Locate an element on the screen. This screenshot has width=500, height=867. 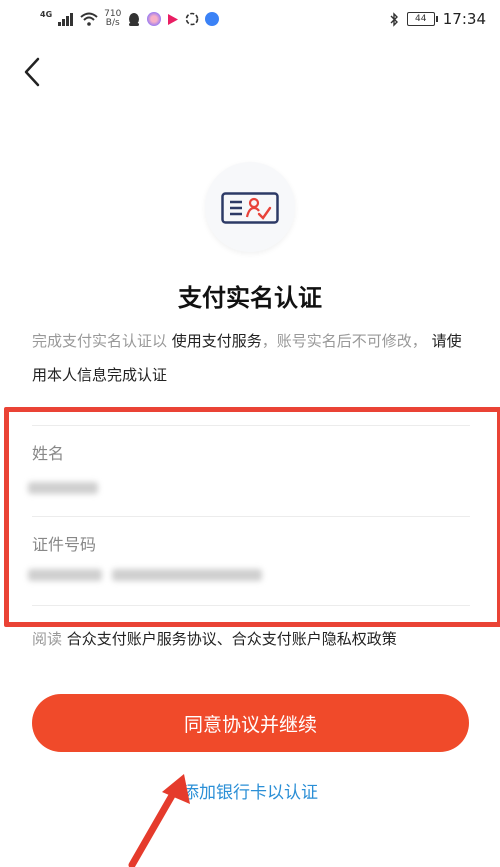
status-bar: 4G 710 B/s 44 17:34 is located at coordinates (250, 19).